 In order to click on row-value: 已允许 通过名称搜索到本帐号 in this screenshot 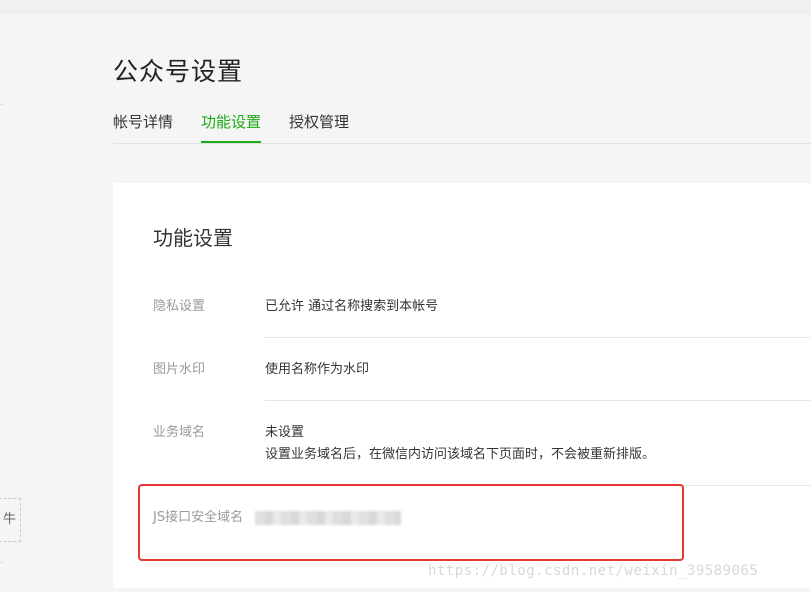, I will do `click(352, 306)`.